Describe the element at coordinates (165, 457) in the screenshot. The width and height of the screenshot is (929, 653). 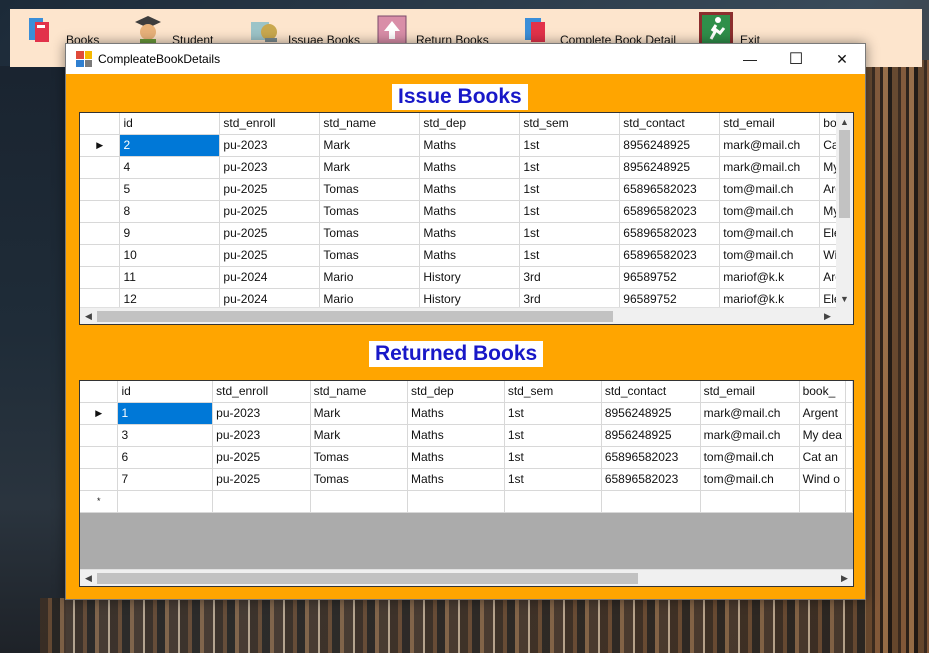
I see `table-cell: 6` at that location.